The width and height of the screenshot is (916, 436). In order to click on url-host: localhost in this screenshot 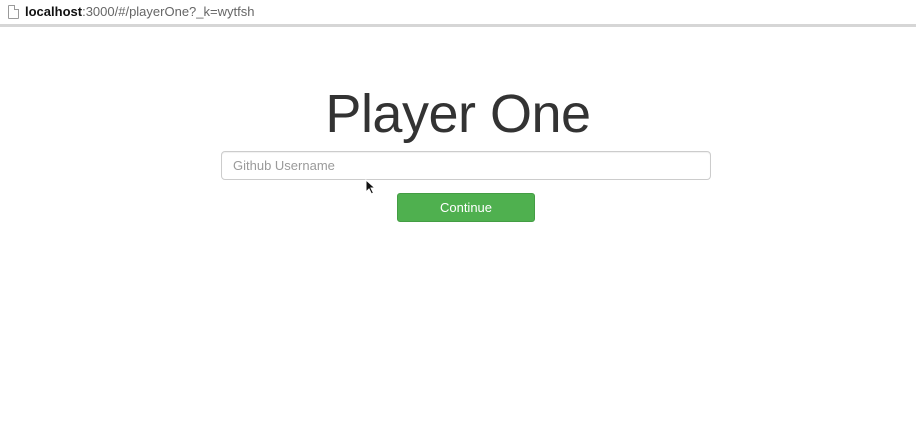, I will do `click(54, 11)`.